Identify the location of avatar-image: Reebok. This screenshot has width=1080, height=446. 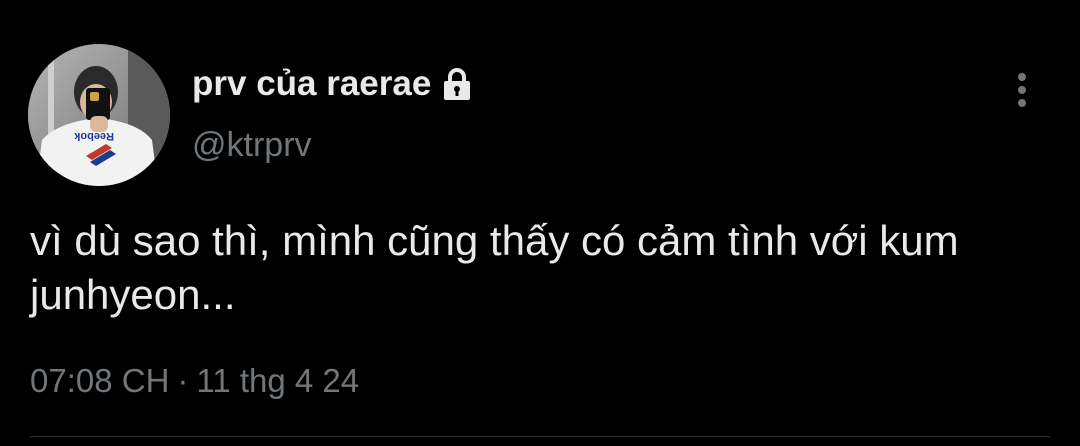
(99, 115).